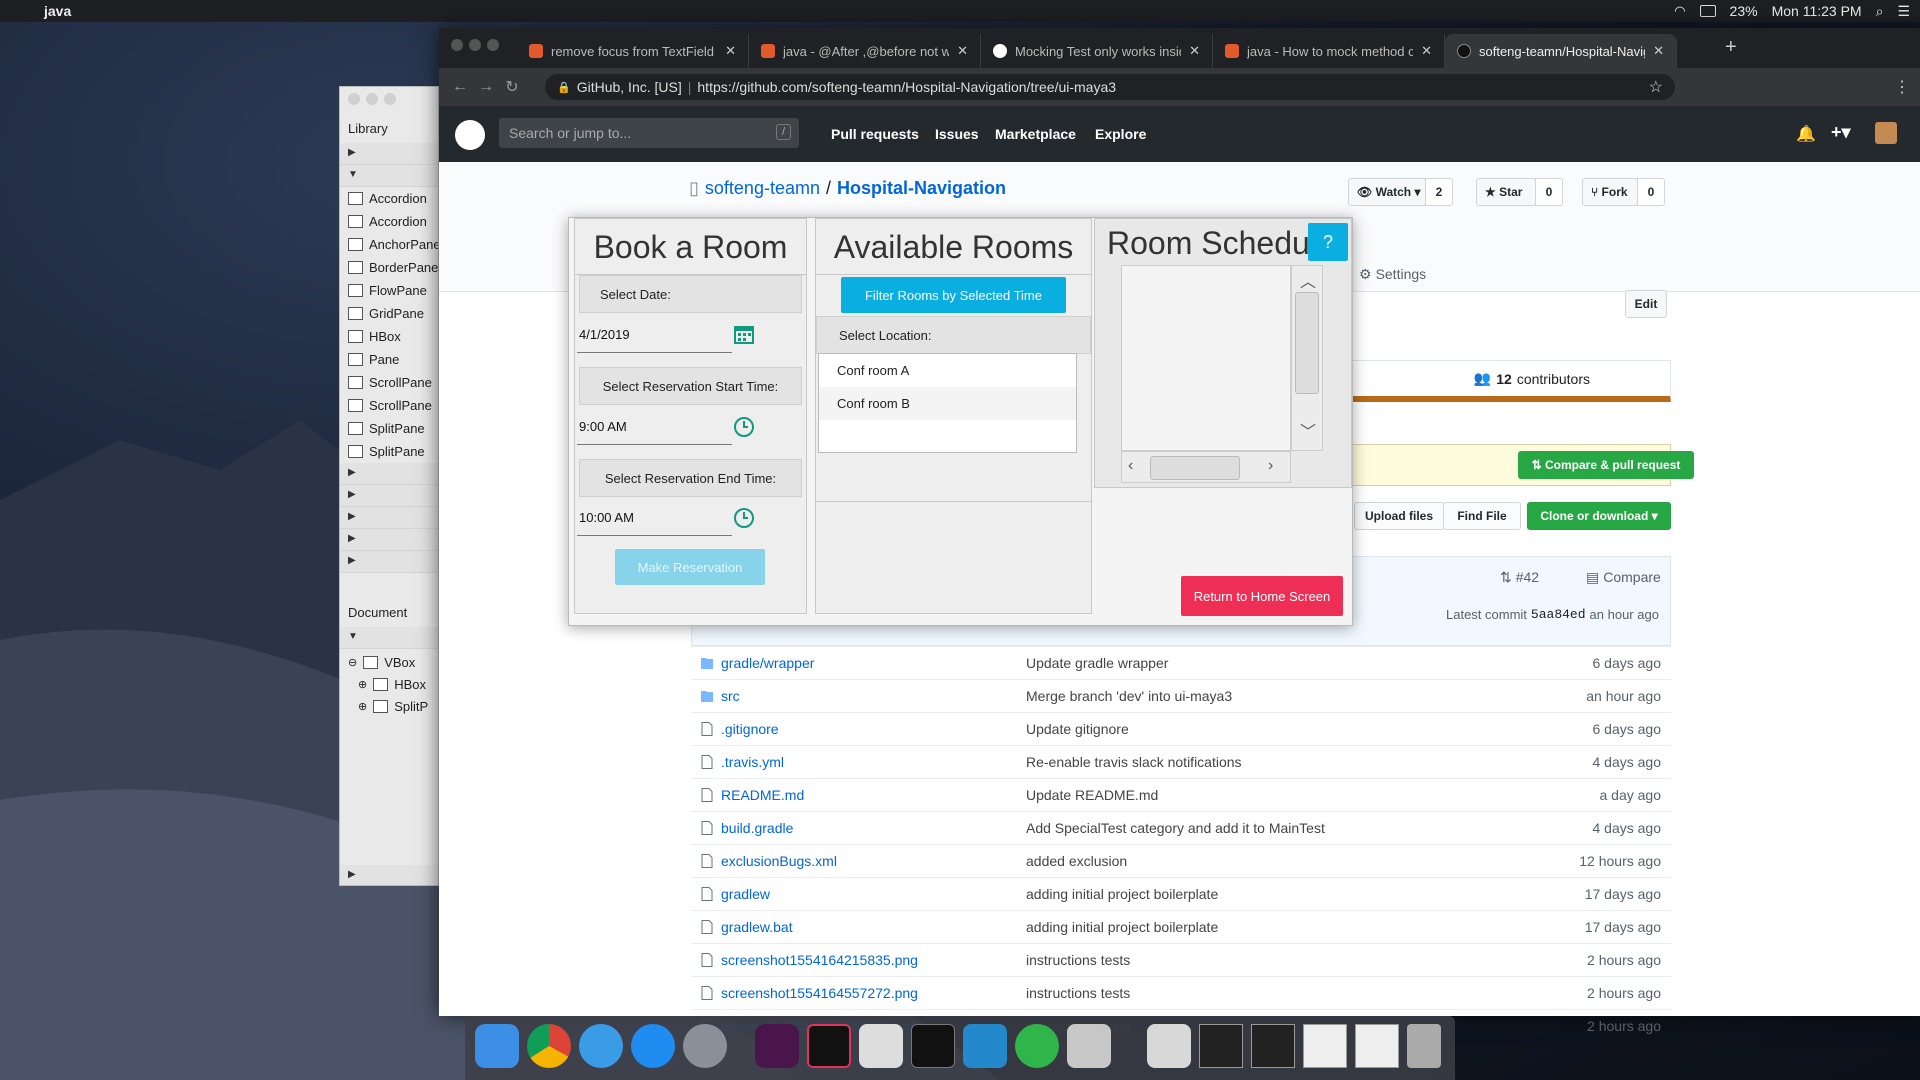 Image resolution: width=1920 pixels, height=1080 pixels. Describe the element at coordinates (875, 134) in the screenshot. I see `nav-pull-requests: Pull requests` at that location.